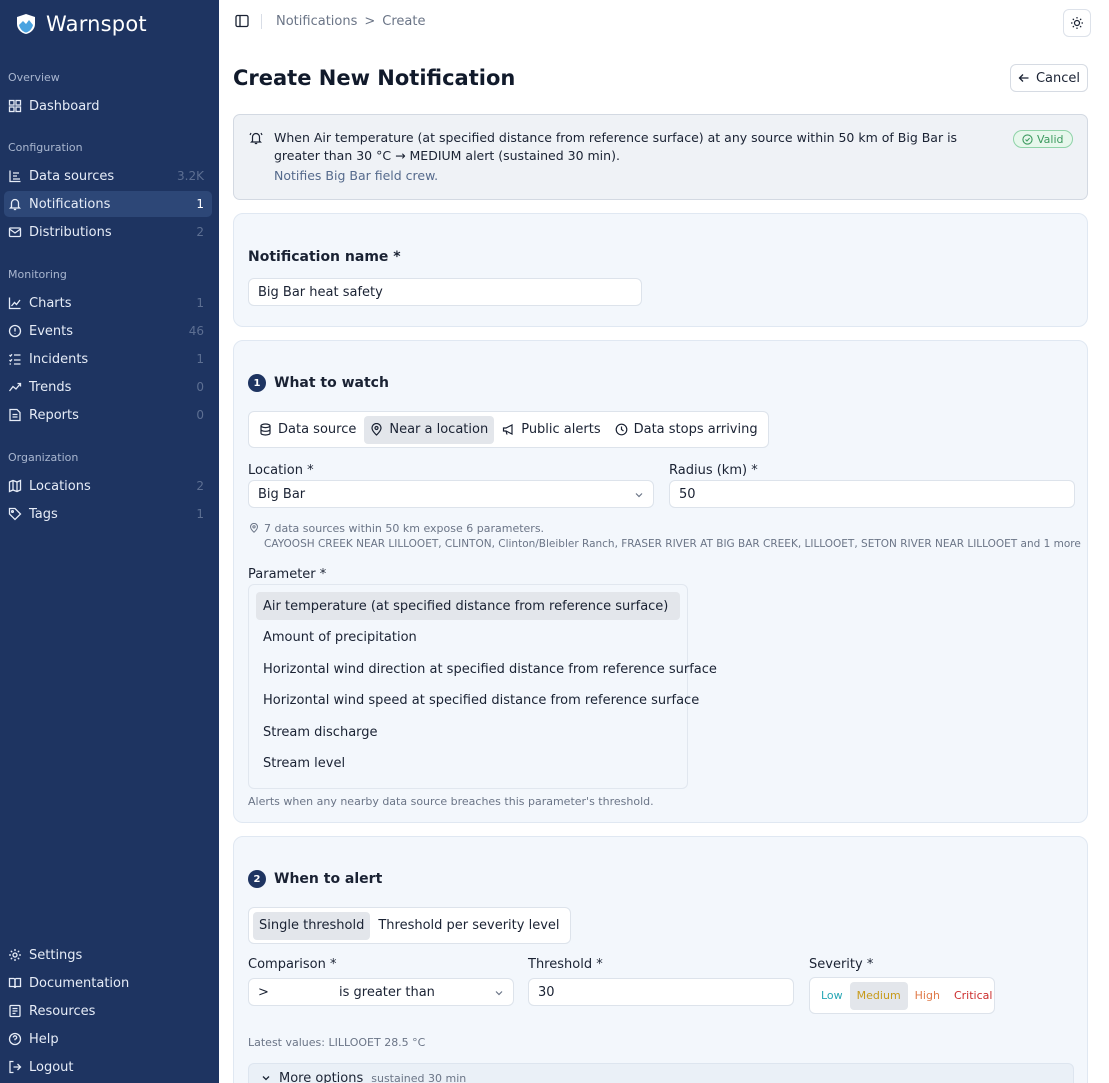  Describe the element at coordinates (108, 176) in the screenshot. I see `sidebar-item-data-sources: Data sources 3.2K` at that location.